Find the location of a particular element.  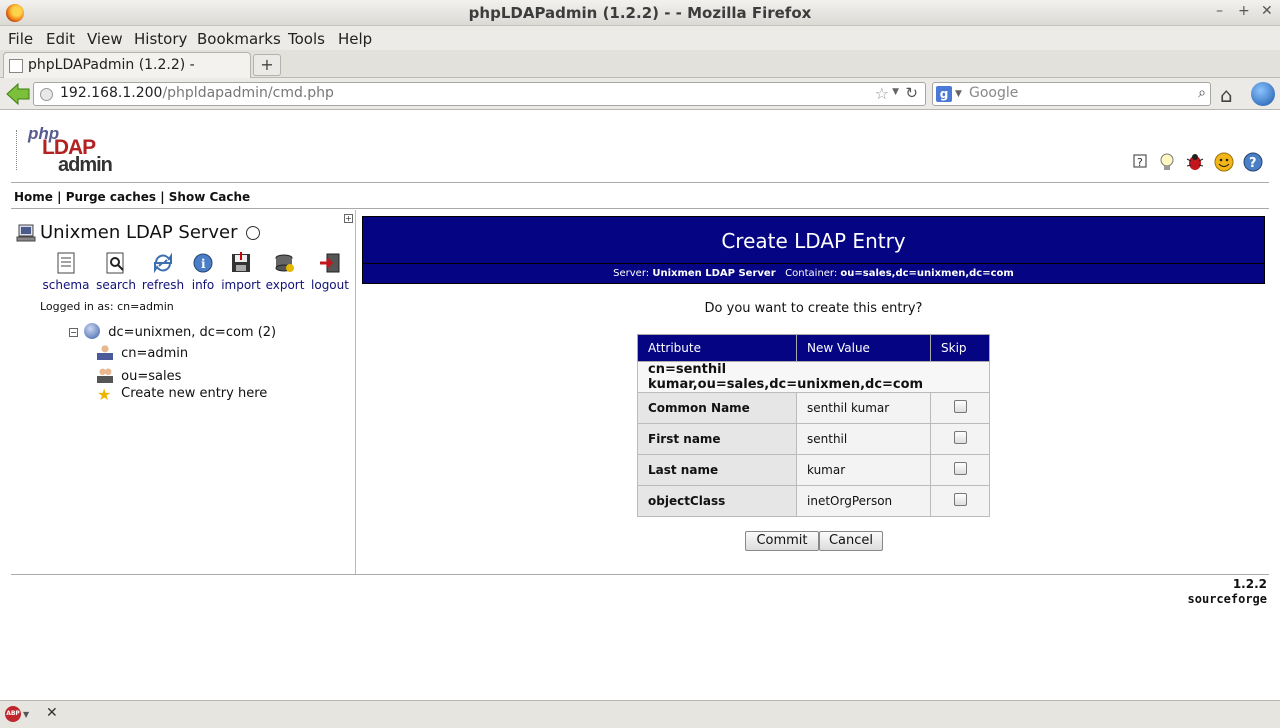

show-cache-link: Show Cache is located at coordinates (209, 197).